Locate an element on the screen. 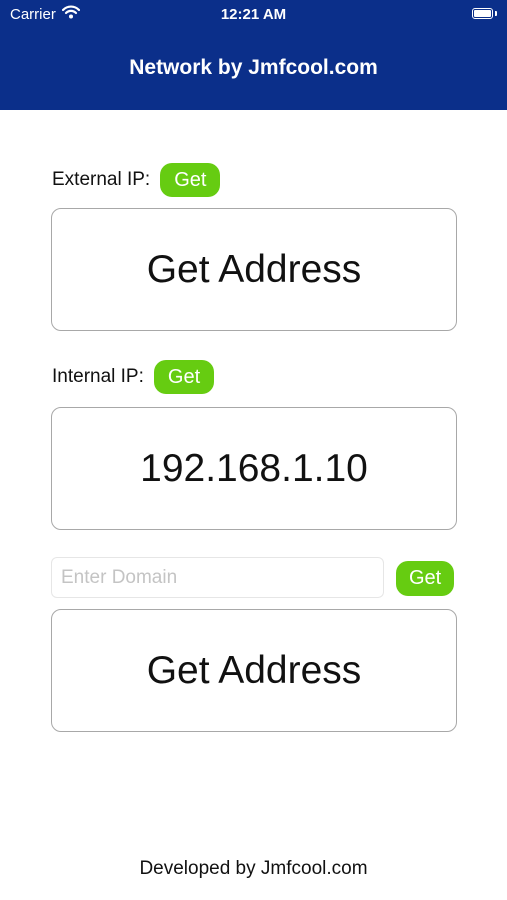 The width and height of the screenshot is (507, 900). external-ip-result: Get Address is located at coordinates (254, 269).